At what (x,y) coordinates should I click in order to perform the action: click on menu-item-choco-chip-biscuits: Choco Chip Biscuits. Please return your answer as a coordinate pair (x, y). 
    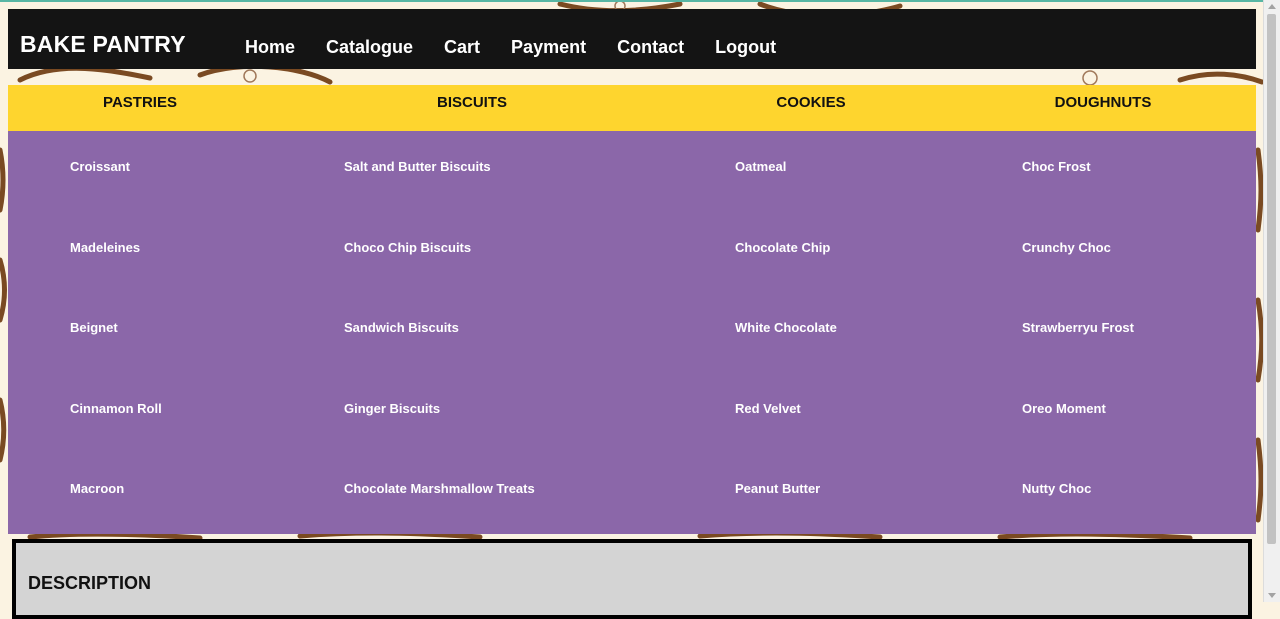
    Looking at the image, I should click on (407, 247).